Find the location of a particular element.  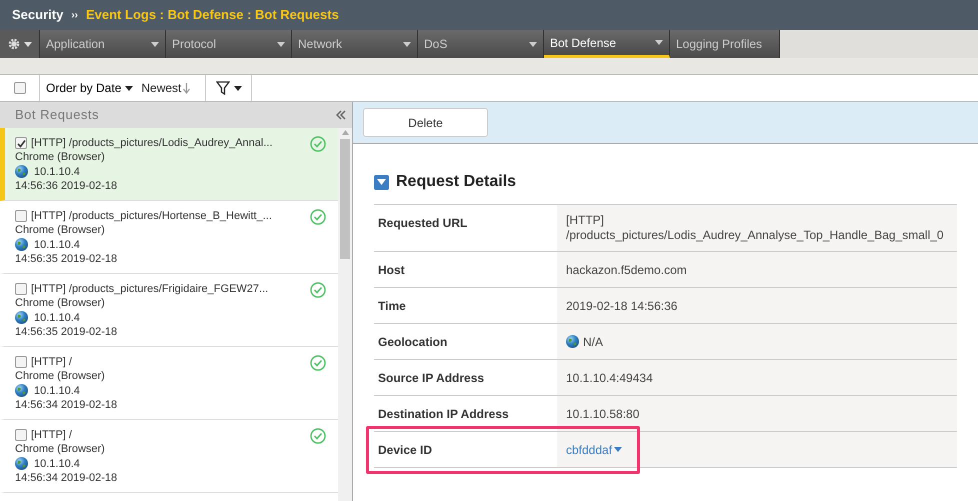

nav-tab: Network is located at coordinates (355, 44).